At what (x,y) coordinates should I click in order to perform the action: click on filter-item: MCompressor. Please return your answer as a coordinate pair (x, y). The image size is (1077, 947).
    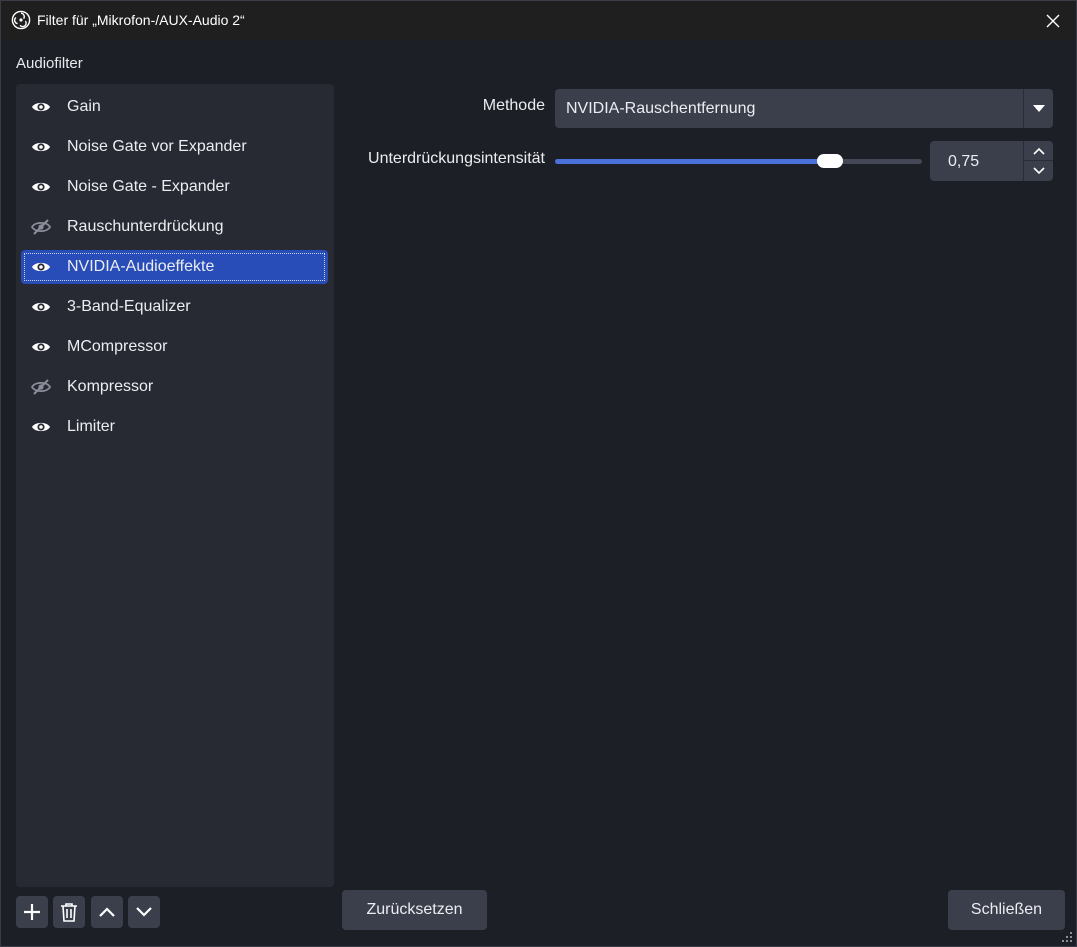
    Looking at the image, I should click on (174, 347).